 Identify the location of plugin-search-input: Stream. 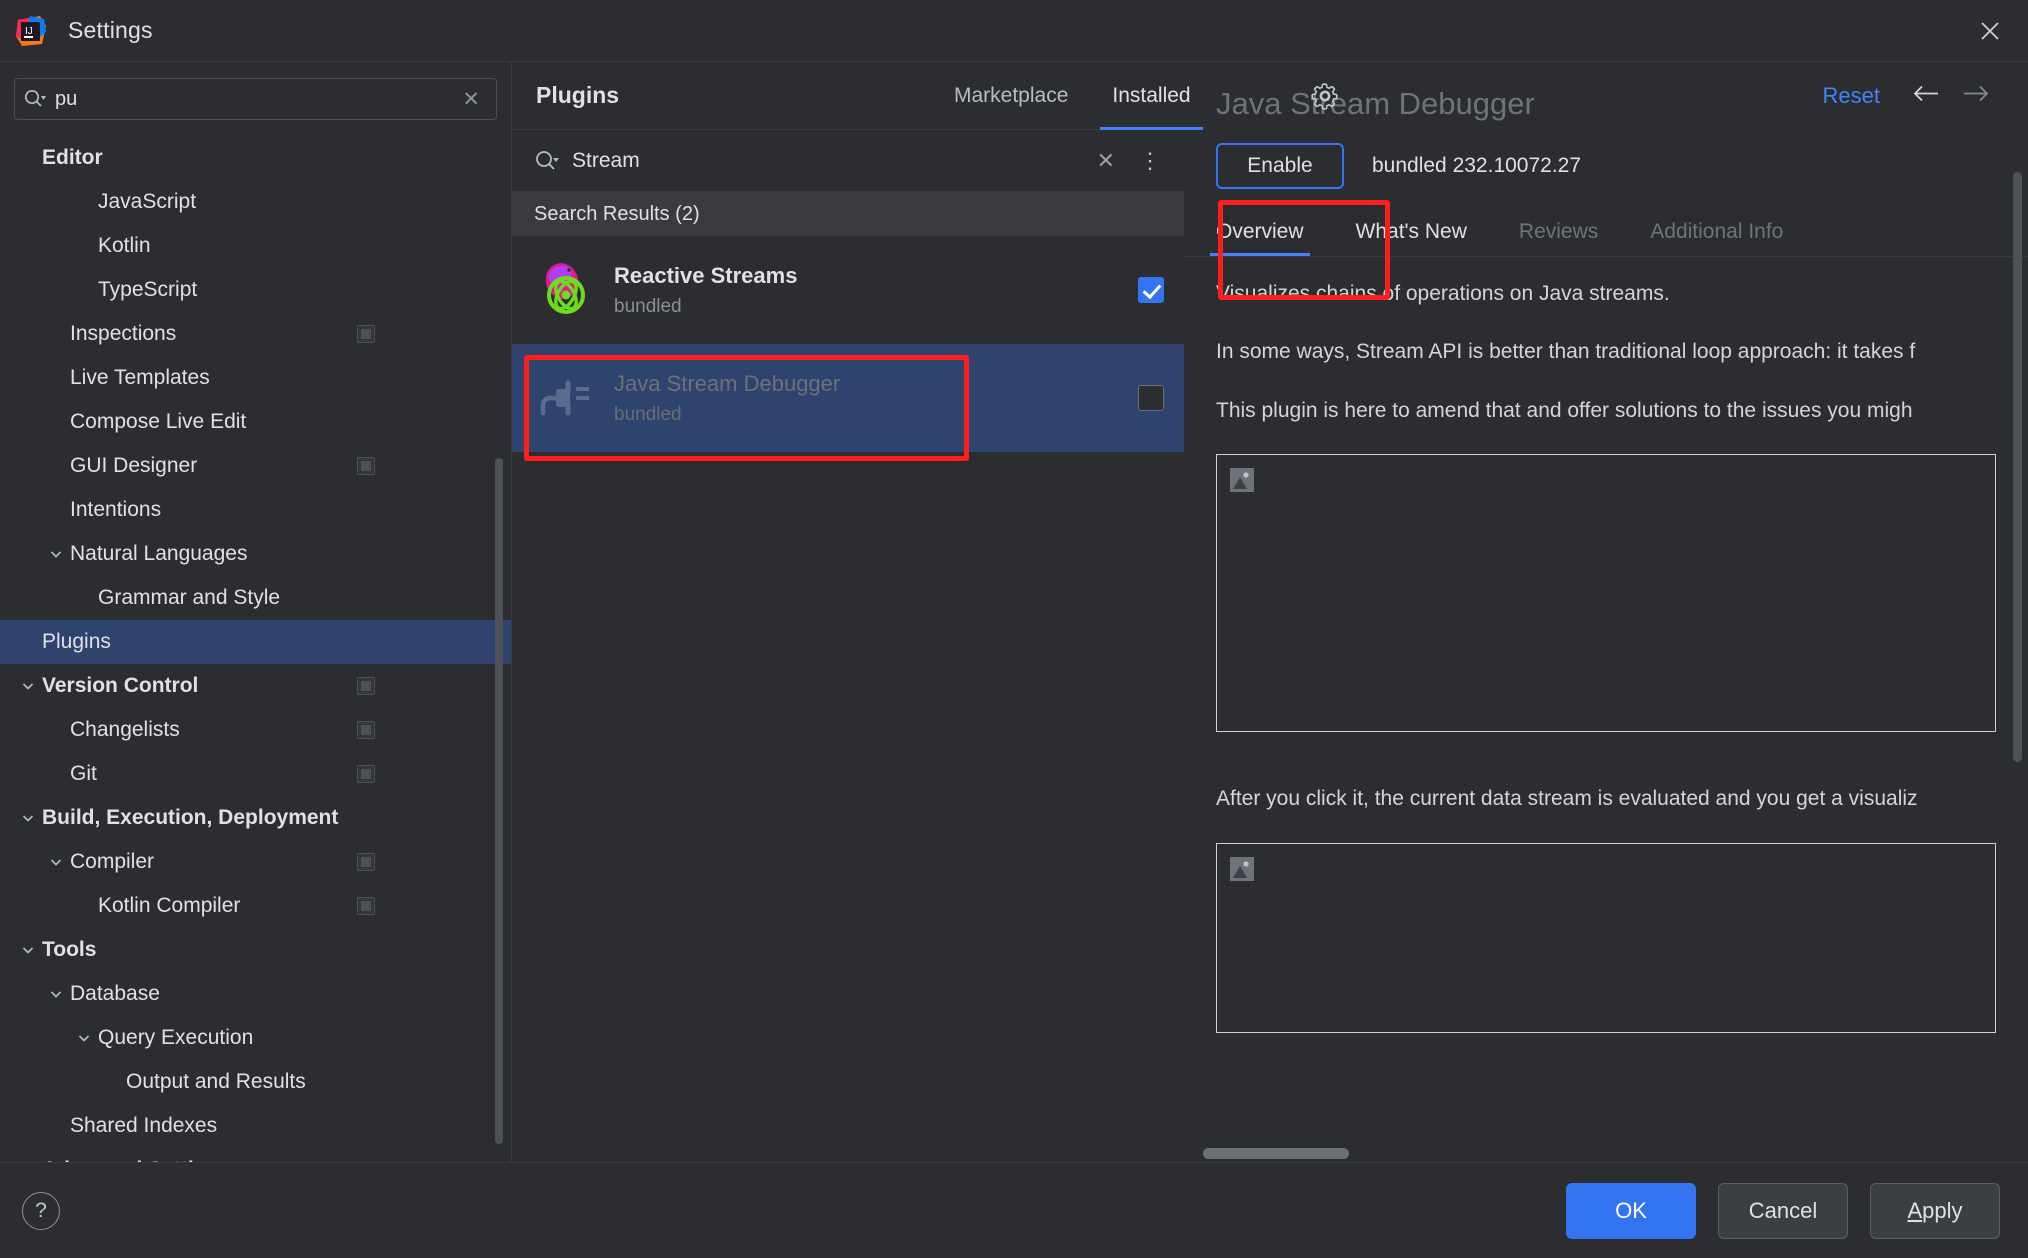
(828, 161).